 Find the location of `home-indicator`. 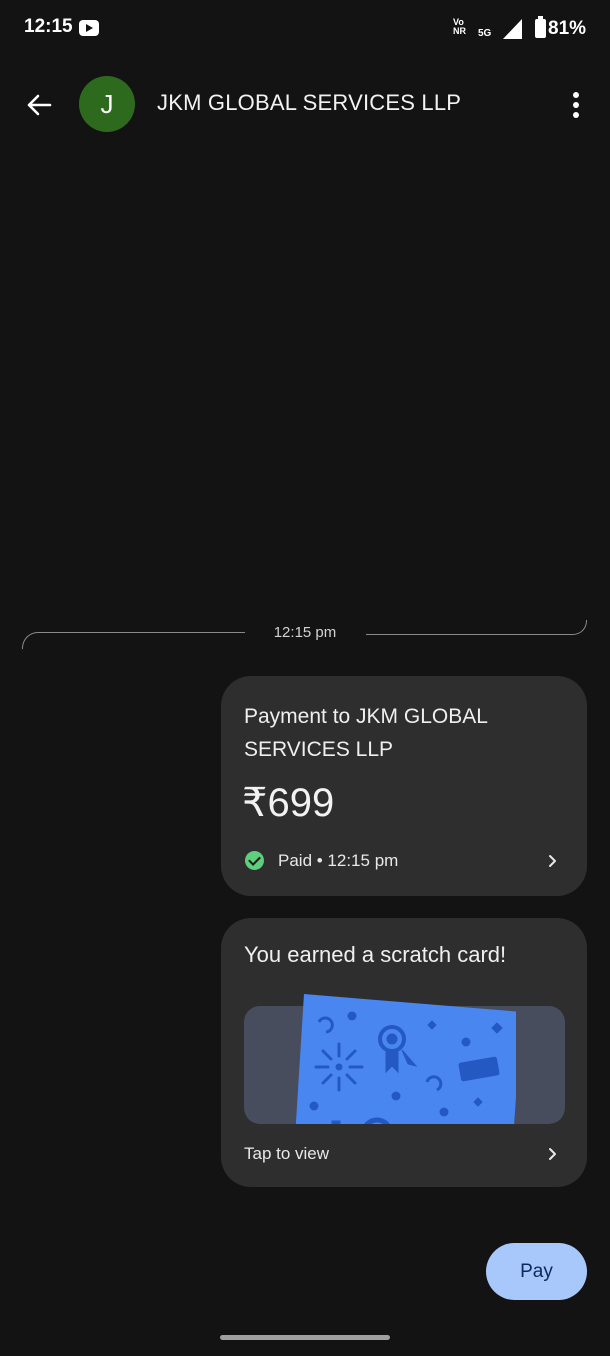

home-indicator is located at coordinates (305, 1337).